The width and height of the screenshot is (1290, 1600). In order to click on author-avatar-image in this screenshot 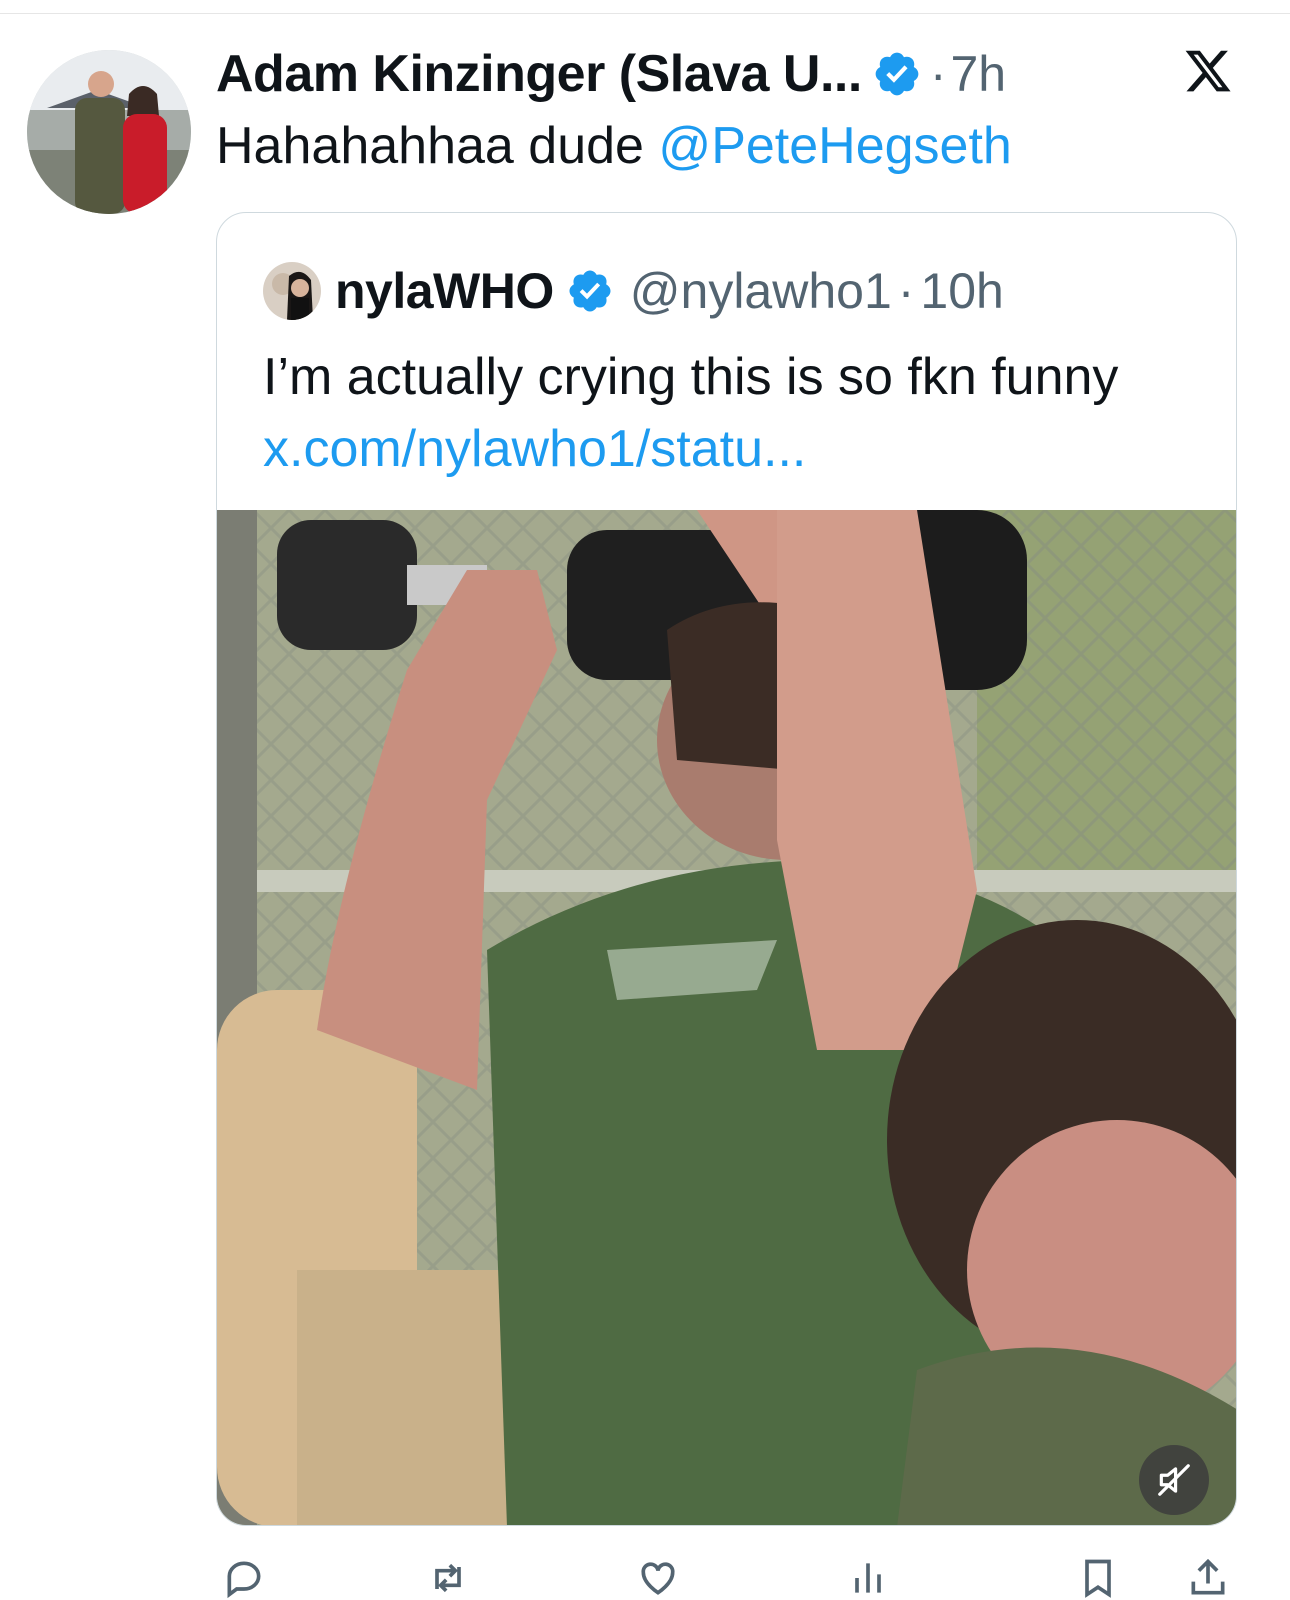, I will do `click(109, 132)`.